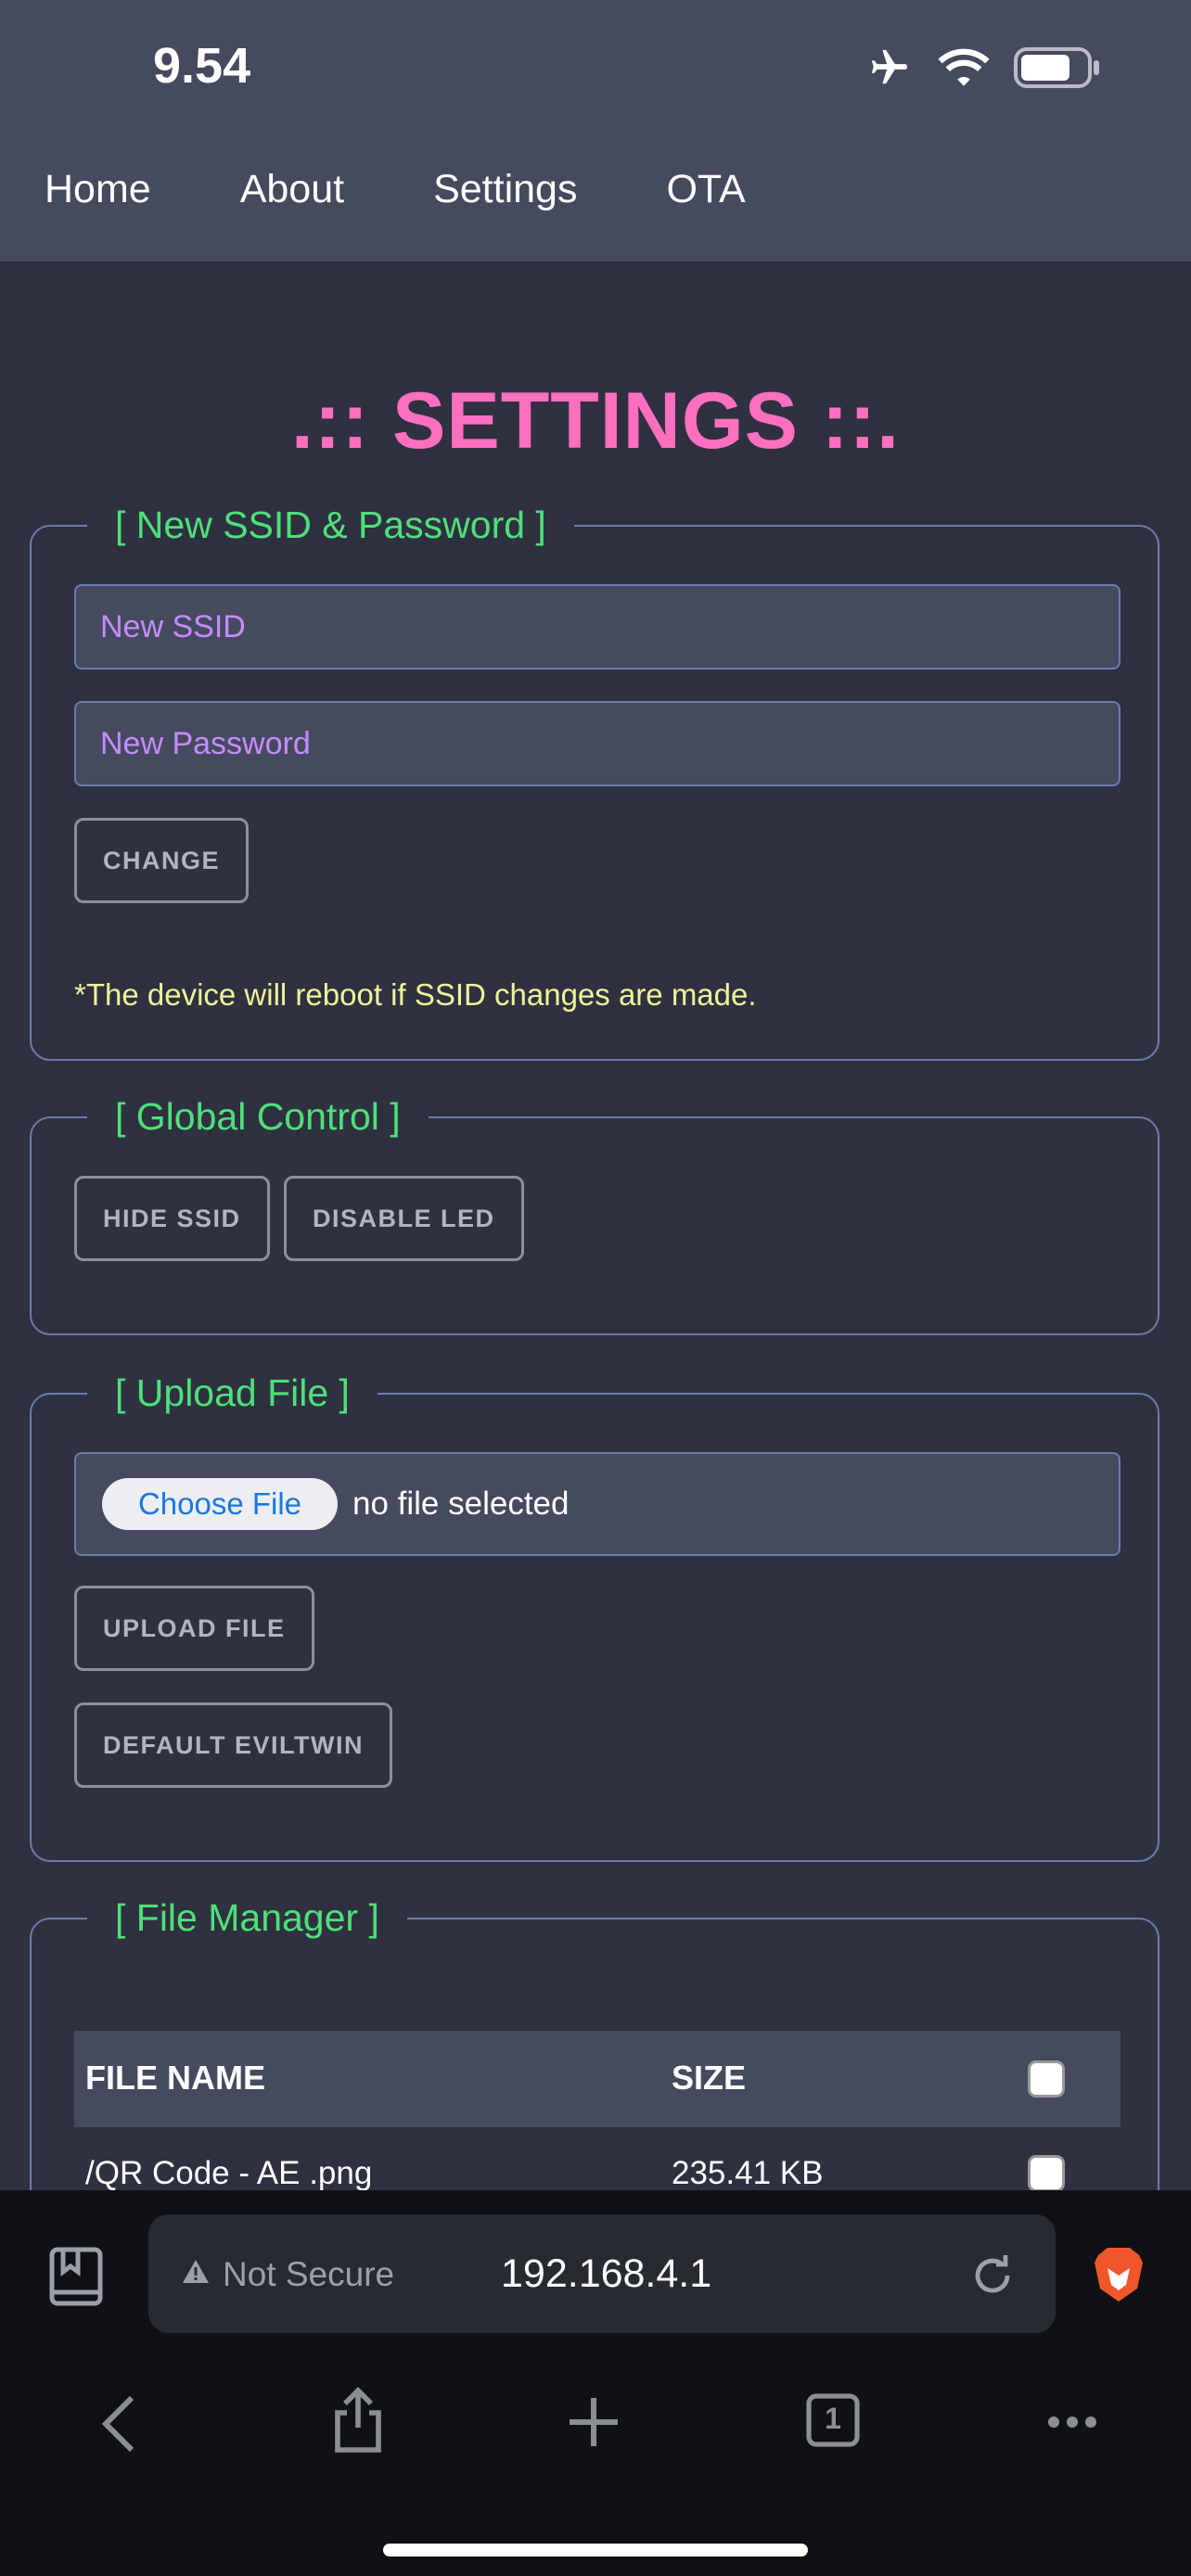 The image size is (1191, 2576). Describe the element at coordinates (1058, 70) in the screenshot. I see `battery-icon` at that location.